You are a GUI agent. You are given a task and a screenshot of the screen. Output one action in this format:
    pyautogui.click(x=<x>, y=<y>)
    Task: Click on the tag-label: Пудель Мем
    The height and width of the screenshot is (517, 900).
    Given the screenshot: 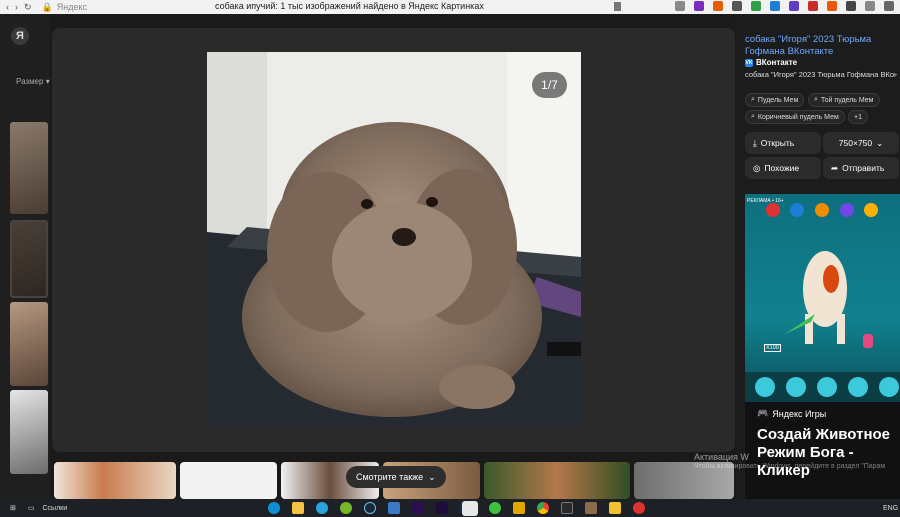 What is the action you would take?
    pyautogui.click(x=778, y=100)
    